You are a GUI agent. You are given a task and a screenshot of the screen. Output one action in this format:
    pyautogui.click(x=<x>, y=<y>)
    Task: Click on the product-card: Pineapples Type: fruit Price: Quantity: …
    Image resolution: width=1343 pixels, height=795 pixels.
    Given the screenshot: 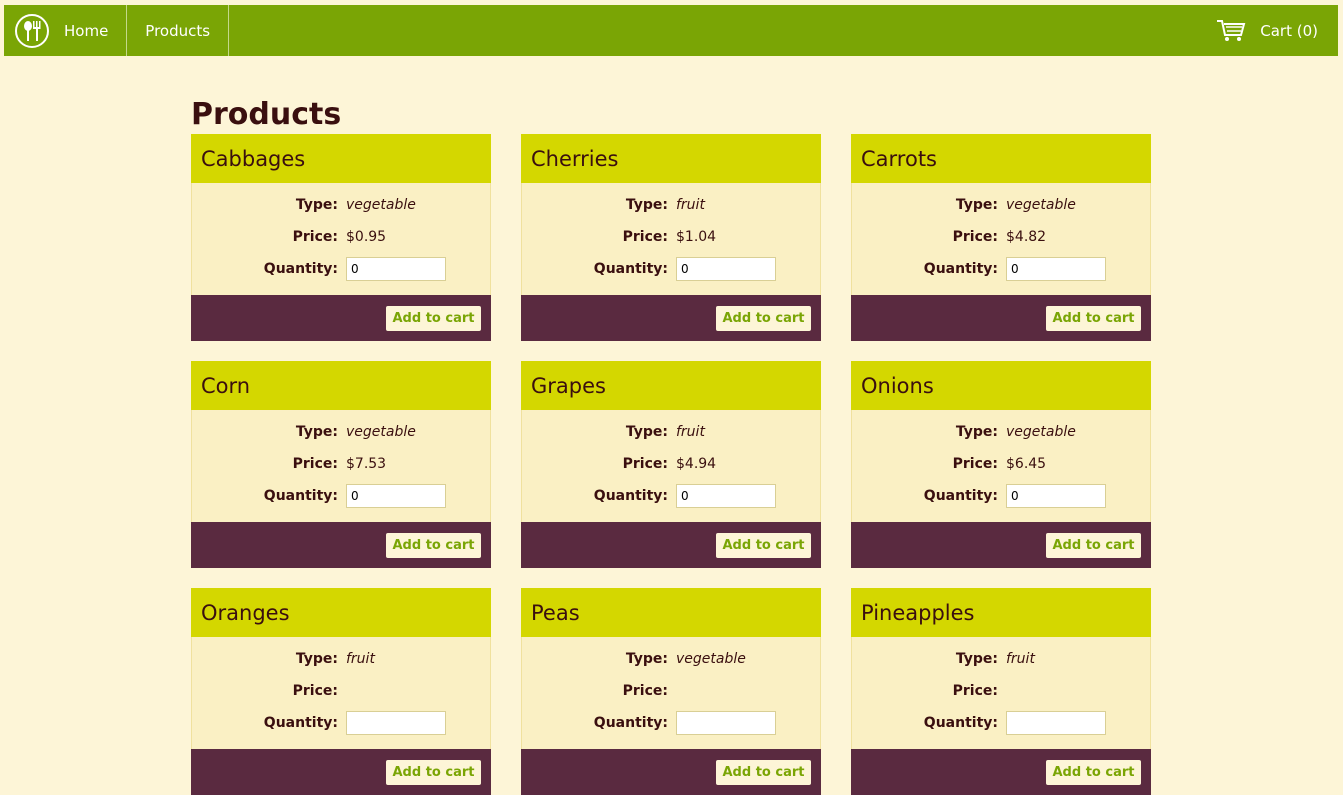 What is the action you would take?
    pyautogui.click(x=1001, y=691)
    